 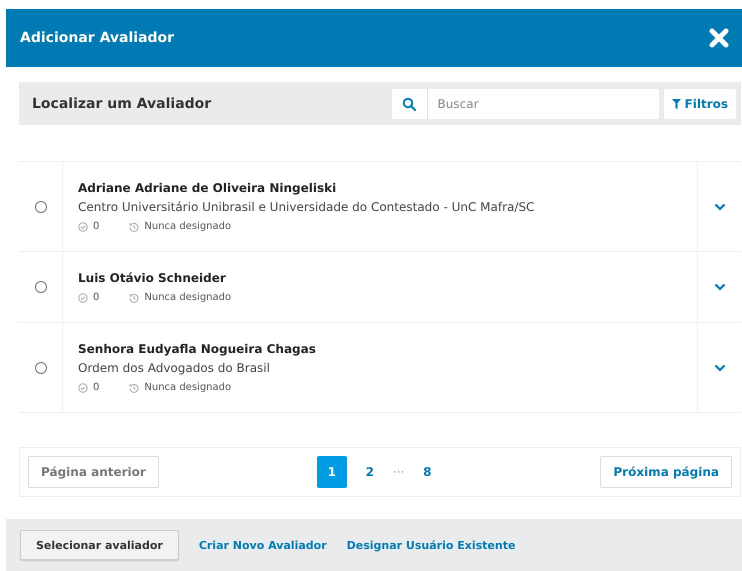 What do you see at coordinates (122, 104) in the screenshot?
I see `panel-title: Localizar um Avaliador` at bounding box center [122, 104].